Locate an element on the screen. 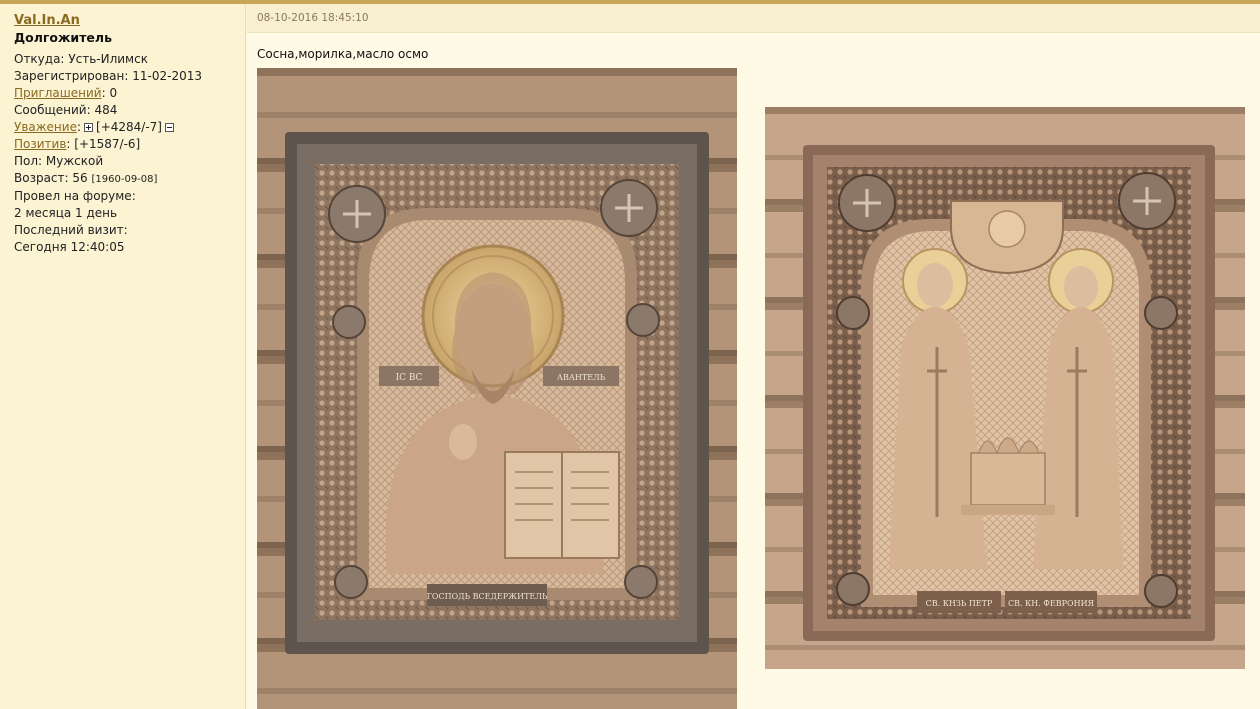 This screenshot has height=709, width=1260. icon1-left-inscription: ІС ВС is located at coordinates (409, 378).